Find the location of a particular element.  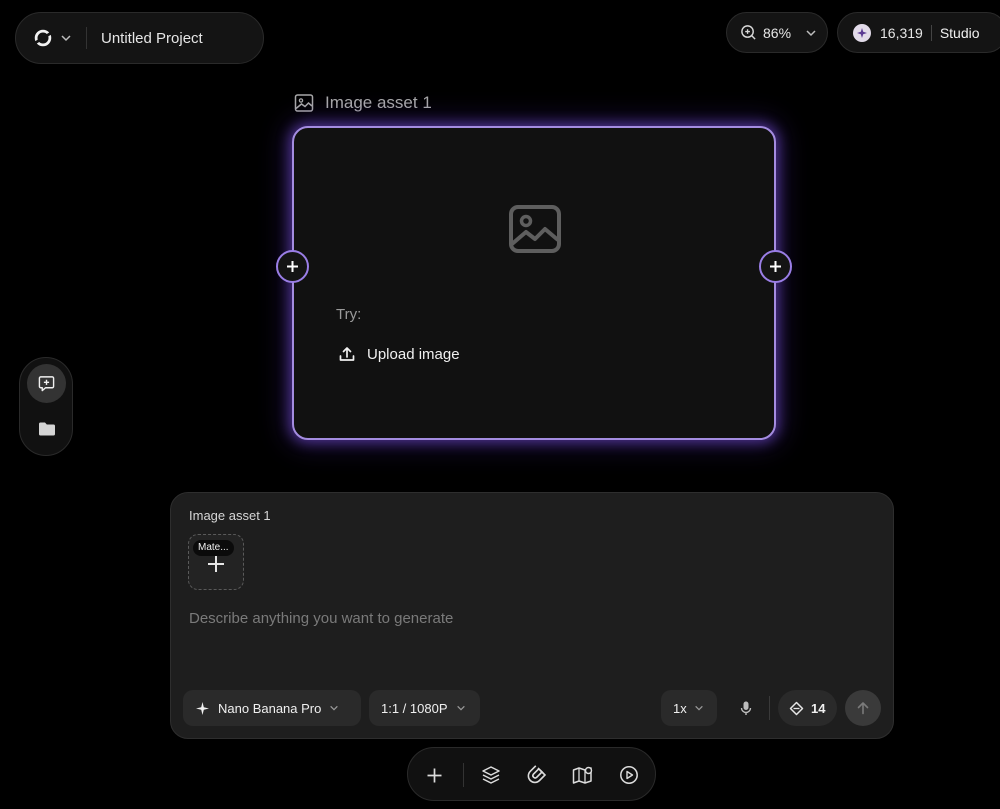

sparkle-icon is located at coordinates (202, 708).